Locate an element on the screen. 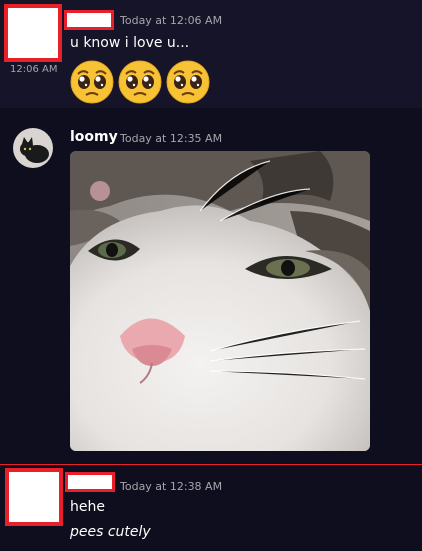 Image resolution: width=422 pixels, height=551 pixels. side-timestamp: 12:06 AM is located at coordinates (34, 69).